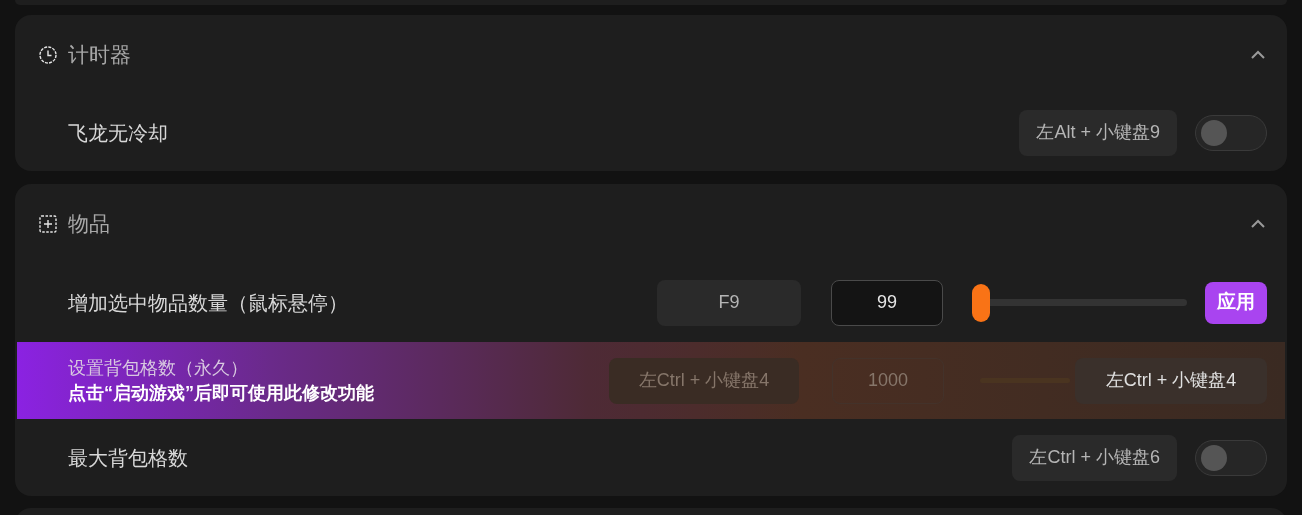  Describe the element at coordinates (1079, 302) in the screenshot. I see `slider-track` at that location.